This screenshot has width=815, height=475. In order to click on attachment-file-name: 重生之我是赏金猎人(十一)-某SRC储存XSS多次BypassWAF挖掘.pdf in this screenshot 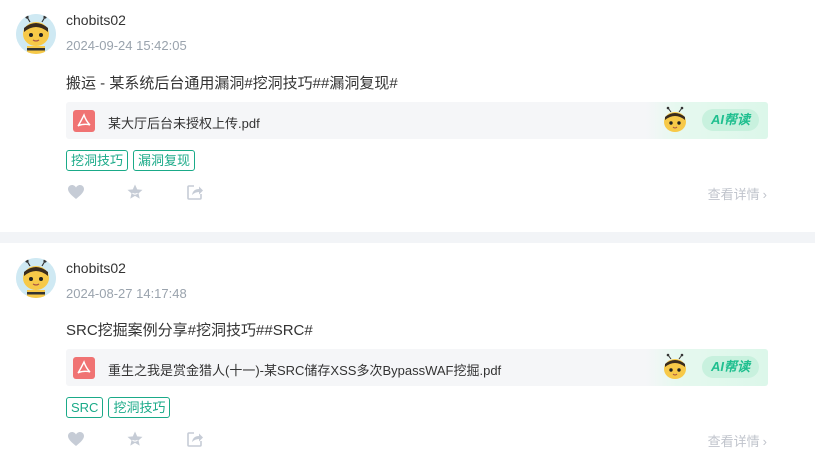, I will do `click(304, 369)`.